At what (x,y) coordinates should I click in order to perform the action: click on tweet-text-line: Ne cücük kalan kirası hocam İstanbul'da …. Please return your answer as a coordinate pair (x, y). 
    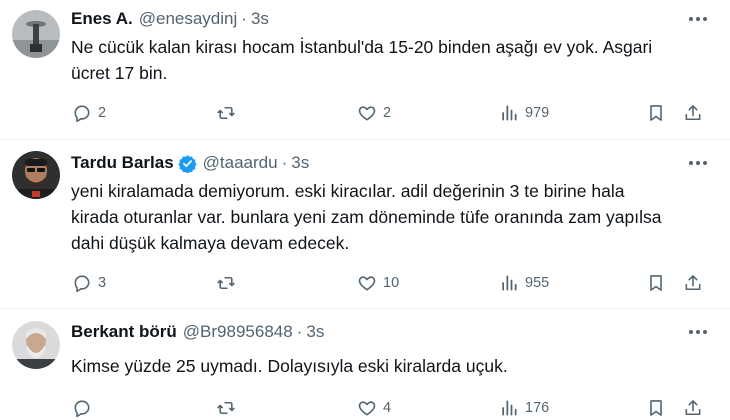
    Looking at the image, I should click on (362, 47).